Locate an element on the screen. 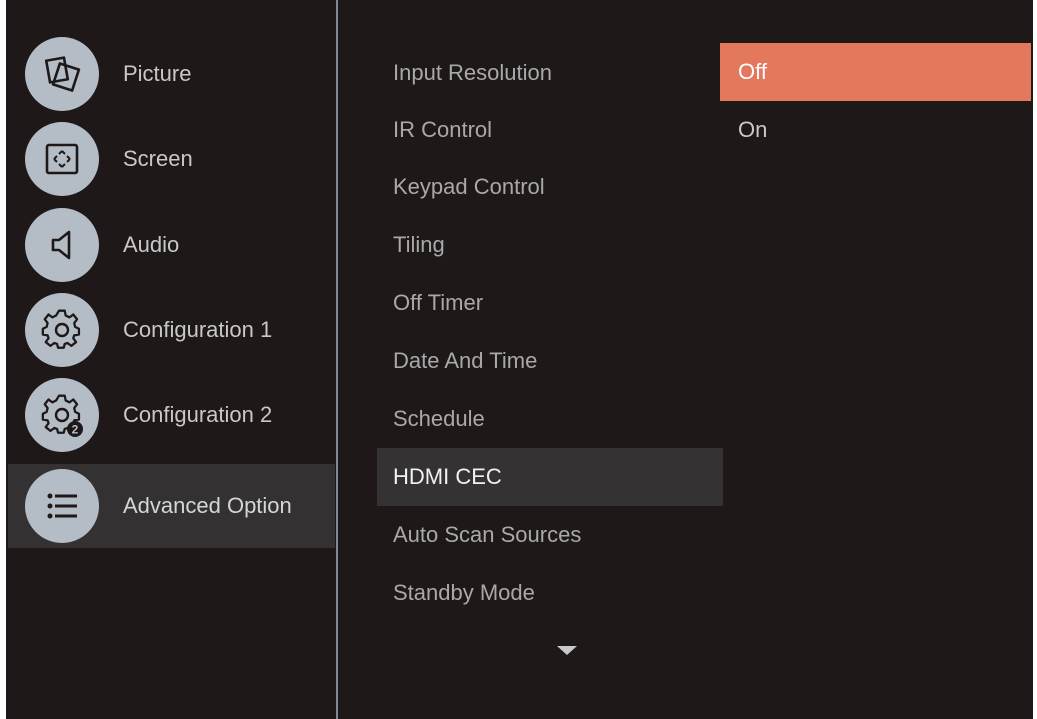 The image size is (1037, 719). sidebar-item-screen: Screen is located at coordinates (171, 159).